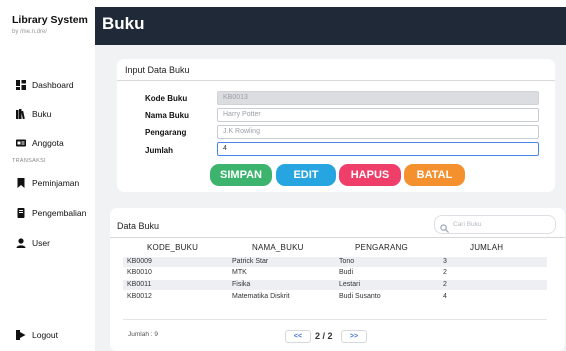  I want to click on sidebar-item-peminjaman: Peminjaman, so click(47, 183).